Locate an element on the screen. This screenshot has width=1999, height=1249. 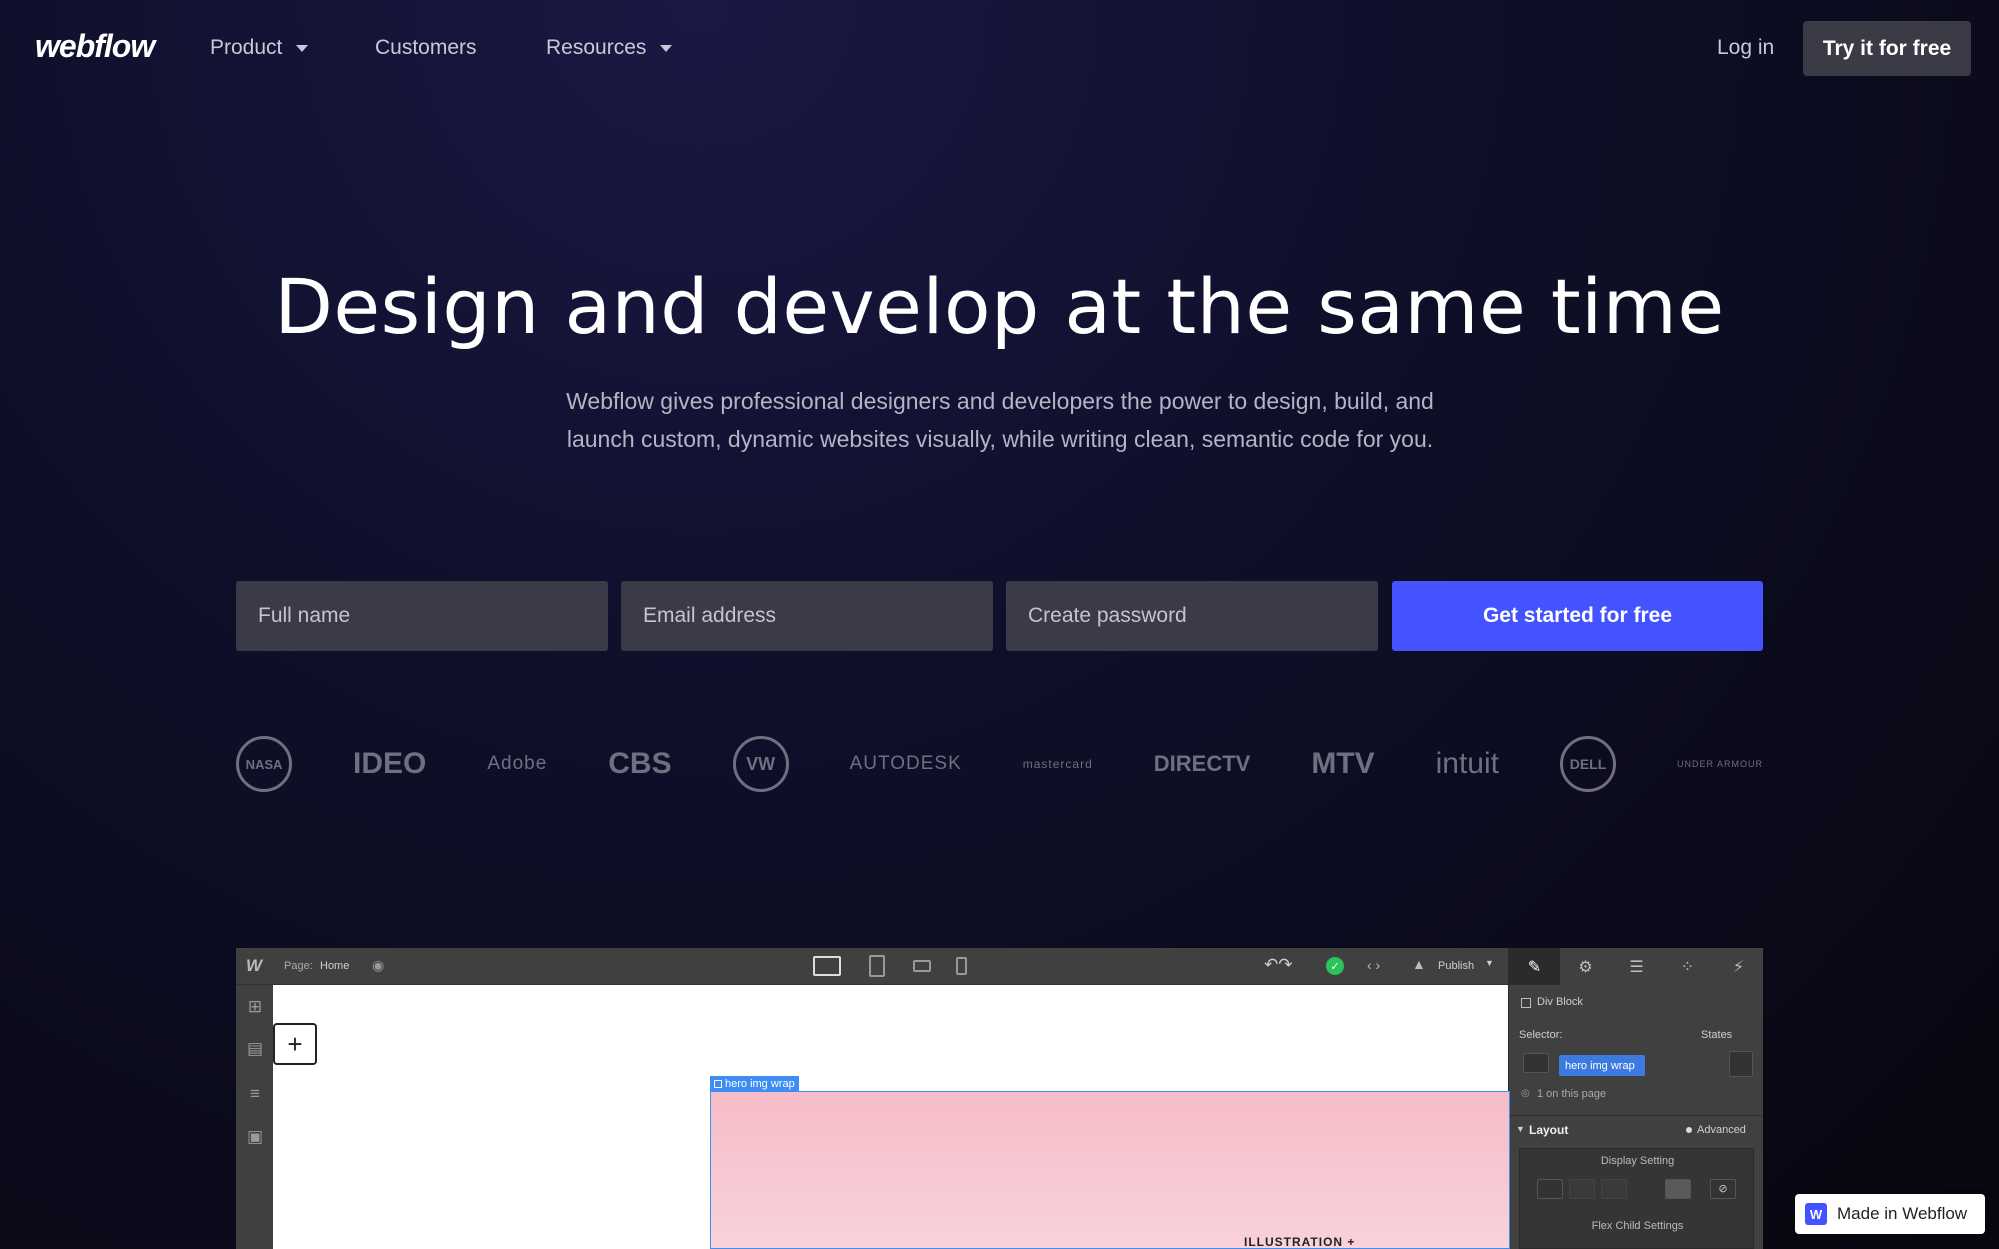
intuit-logo: intuit is located at coordinates (1467, 763).